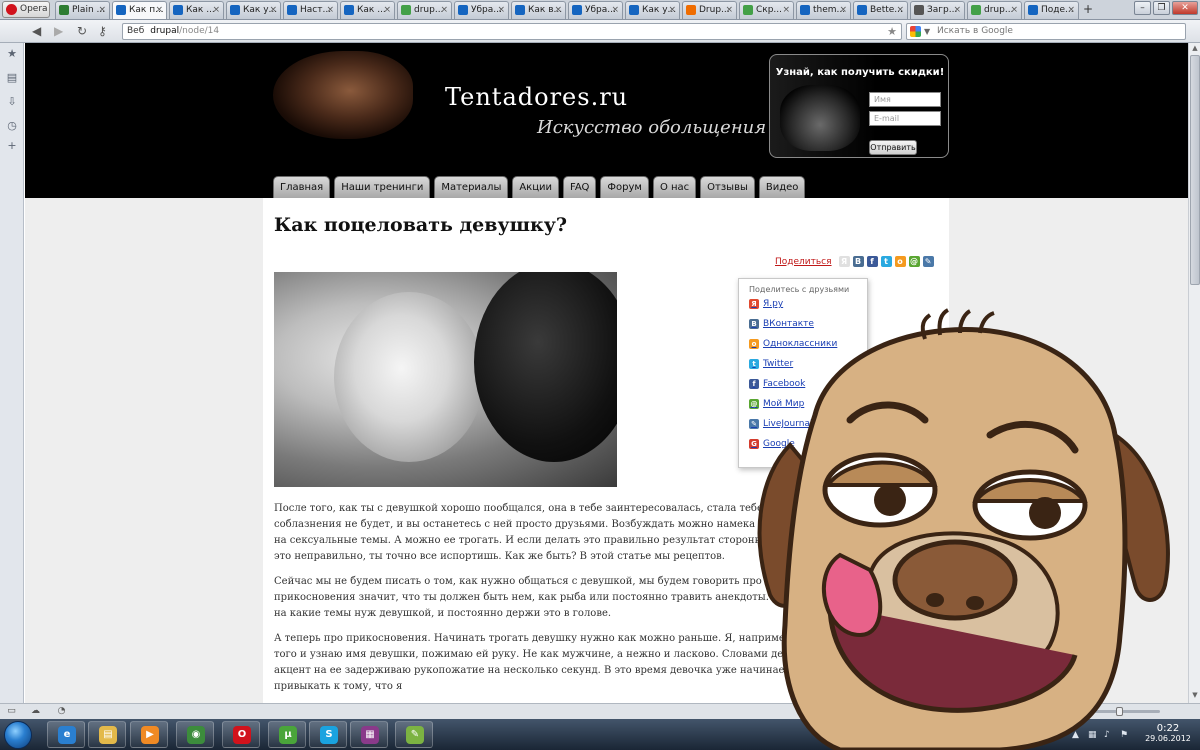 The height and width of the screenshot is (750, 1200). I want to click on taskbar-app-button: O, so click(241, 734).